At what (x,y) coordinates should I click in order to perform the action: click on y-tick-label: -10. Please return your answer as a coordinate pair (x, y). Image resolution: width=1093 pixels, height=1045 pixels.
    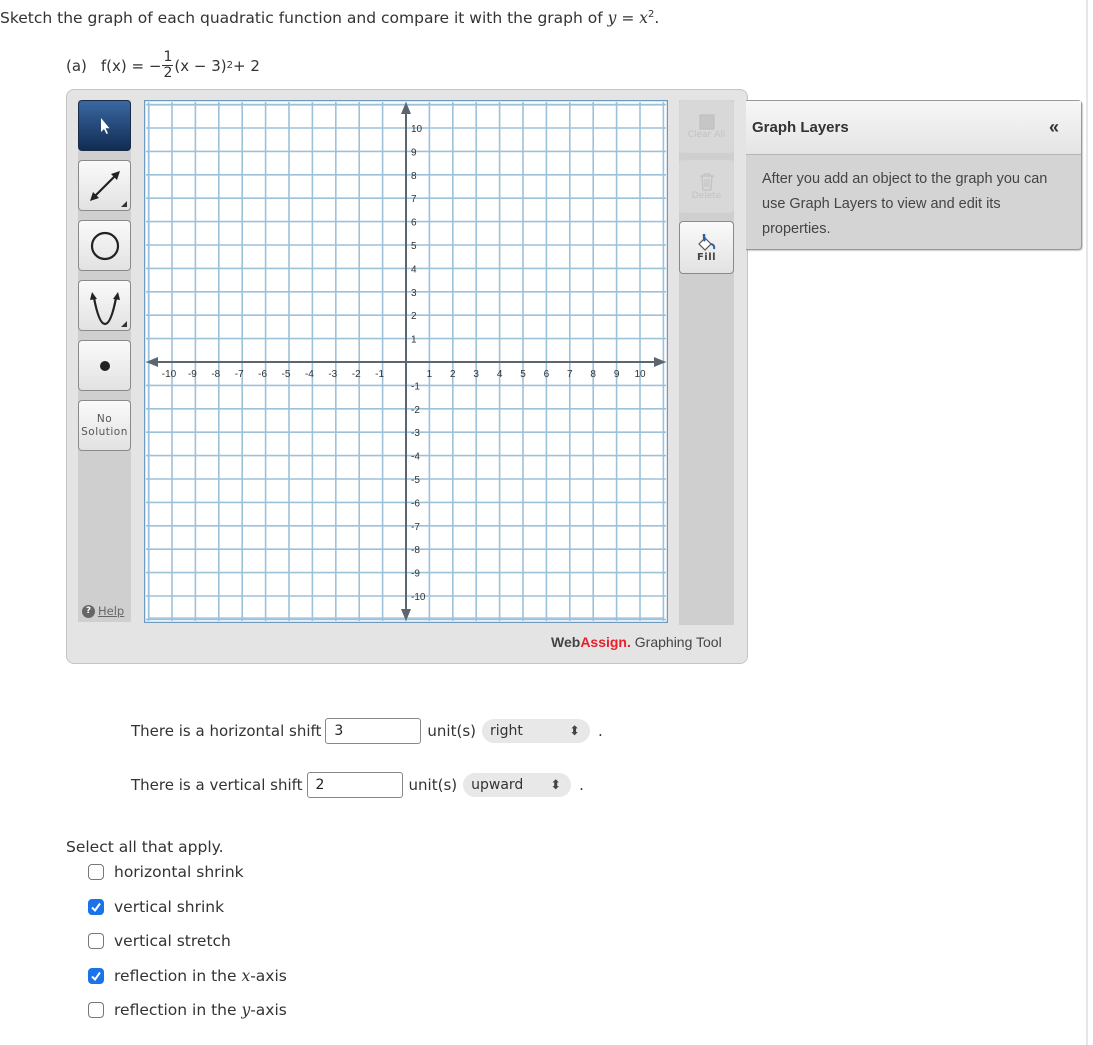
    Looking at the image, I should click on (418, 597).